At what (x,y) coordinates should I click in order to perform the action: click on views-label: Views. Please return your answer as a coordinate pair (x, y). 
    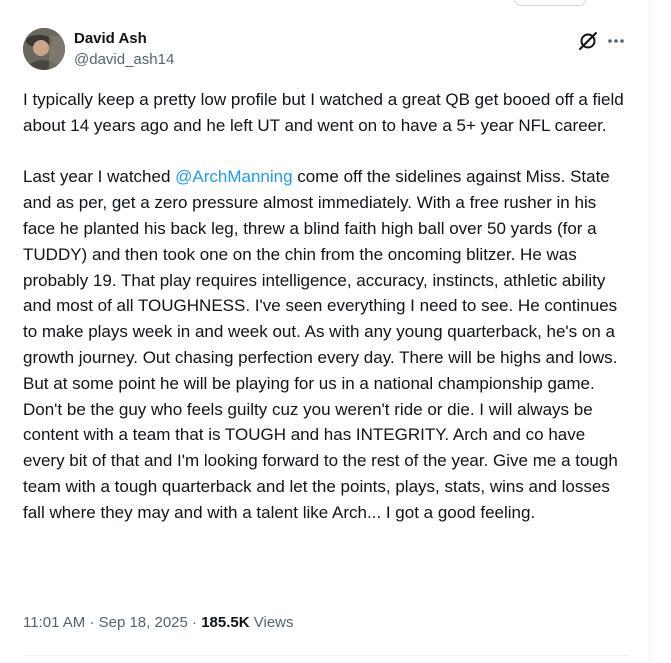
    Looking at the image, I should click on (273, 622).